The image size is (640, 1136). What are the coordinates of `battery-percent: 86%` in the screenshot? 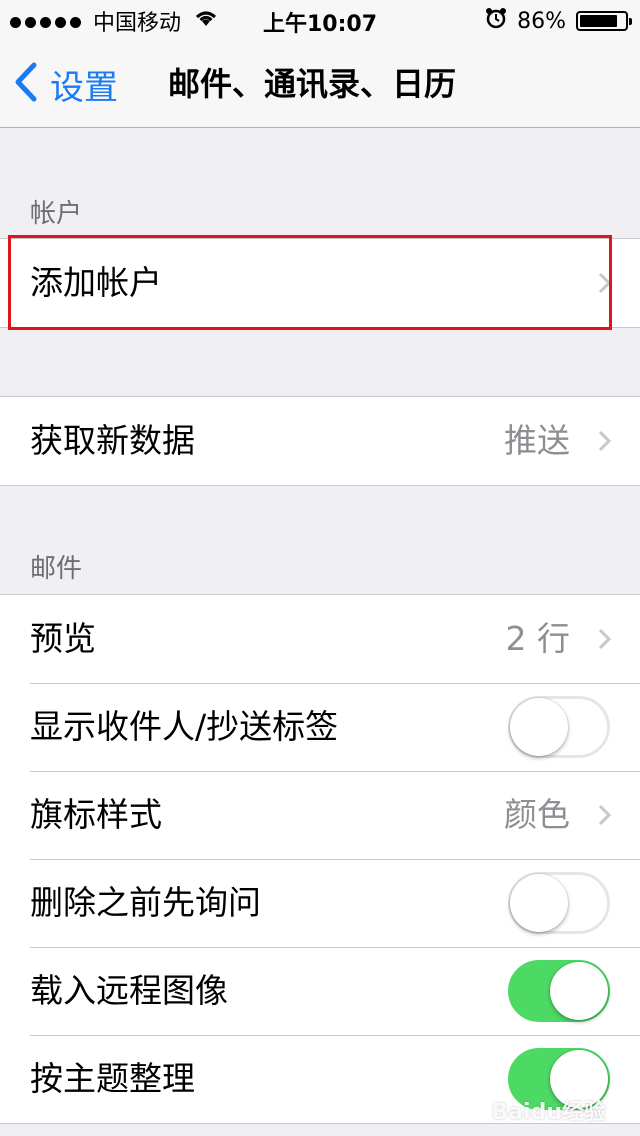 It's located at (541, 21).